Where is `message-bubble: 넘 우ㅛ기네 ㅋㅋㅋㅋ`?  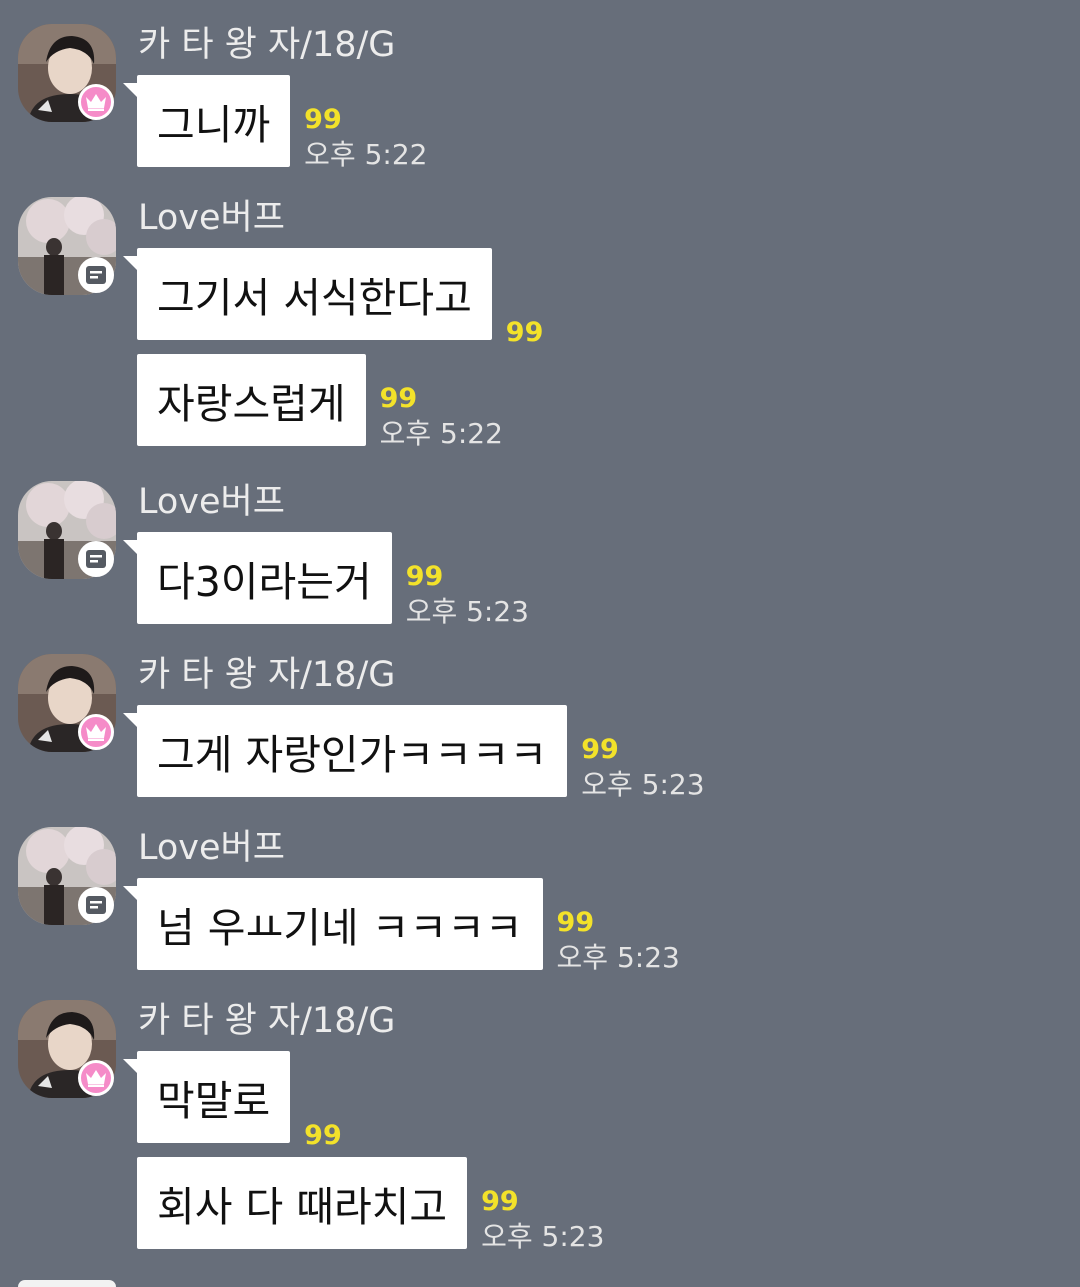 message-bubble: 넘 우ㅛ기네 ㅋㅋㅋㅋ is located at coordinates (333, 924).